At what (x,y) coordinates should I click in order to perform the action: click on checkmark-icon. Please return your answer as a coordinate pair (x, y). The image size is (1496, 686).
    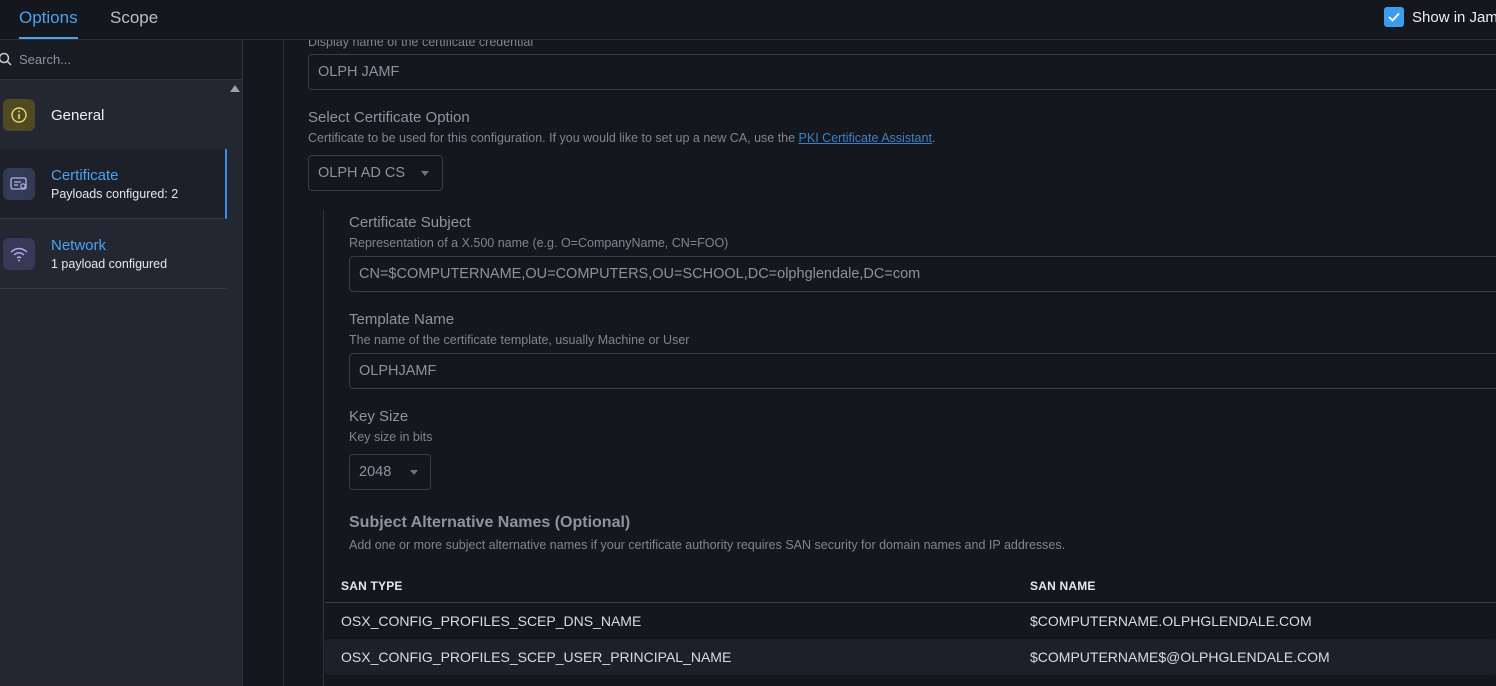
    Looking at the image, I should click on (1394, 17).